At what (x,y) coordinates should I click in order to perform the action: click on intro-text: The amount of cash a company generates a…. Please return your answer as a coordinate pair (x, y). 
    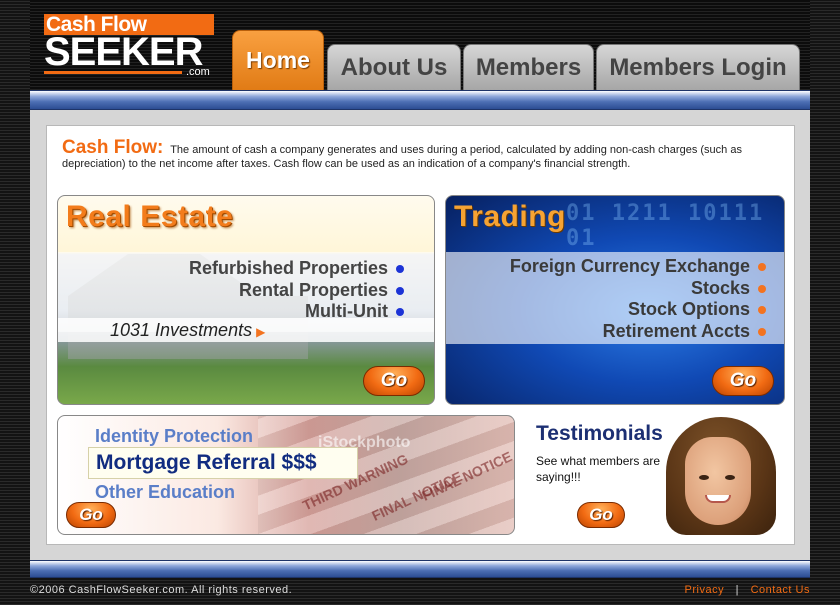
    Looking at the image, I should click on (402, 157).